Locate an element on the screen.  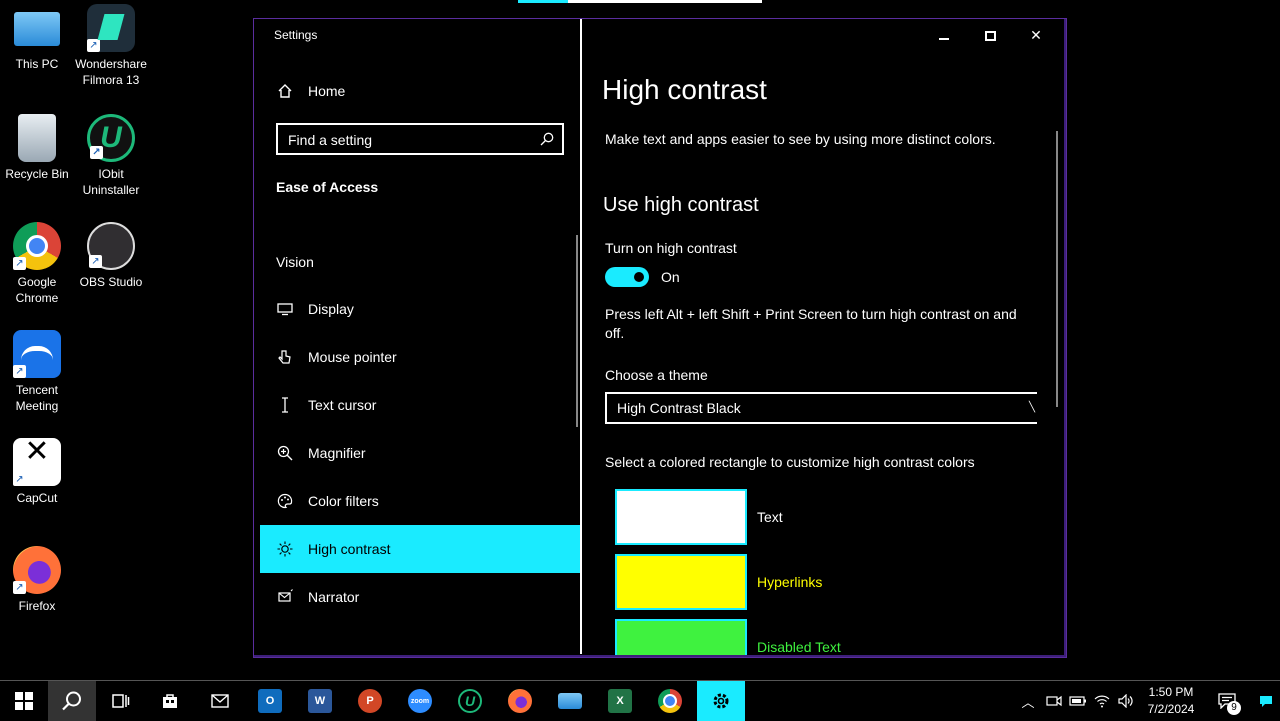
this-pc-icon is located at coordinates (37, 29).